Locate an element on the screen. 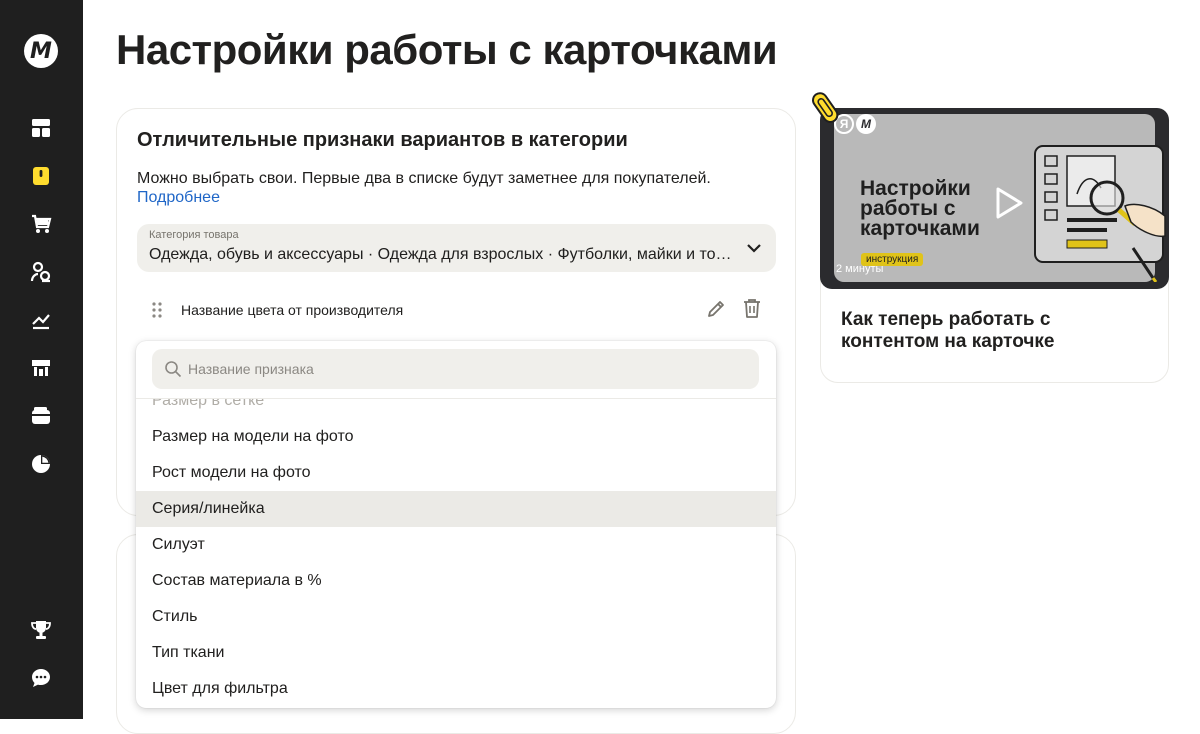  magnifier-illustration is located at coordinates (1100, 213).